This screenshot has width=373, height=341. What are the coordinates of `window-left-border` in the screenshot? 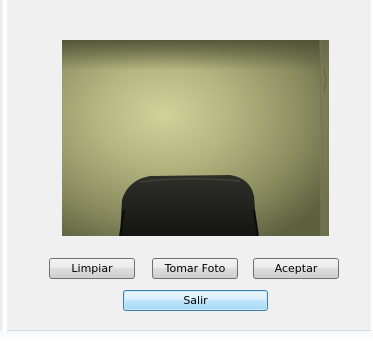 It's located at (1, 170).